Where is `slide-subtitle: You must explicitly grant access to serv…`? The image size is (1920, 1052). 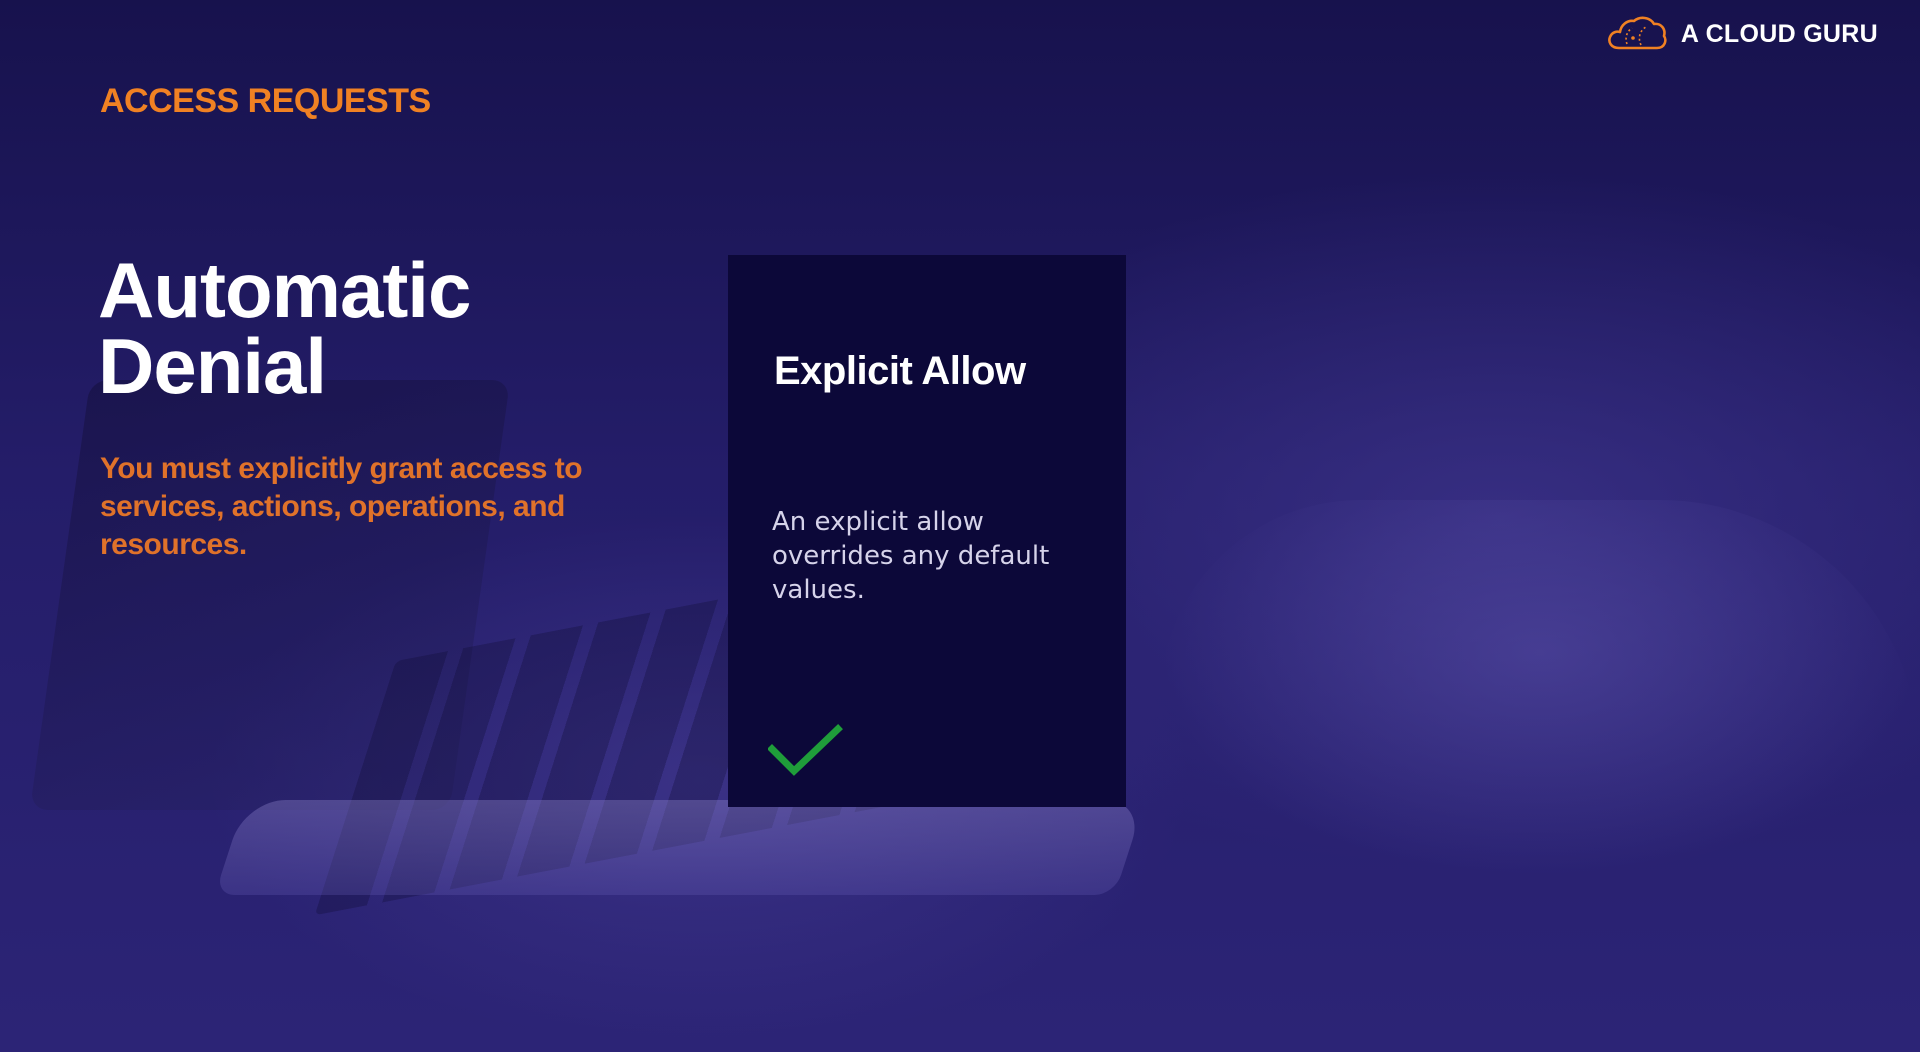 slide-subtitle: You must explicitly grant access to serv… is located at coordinates (341, 506).